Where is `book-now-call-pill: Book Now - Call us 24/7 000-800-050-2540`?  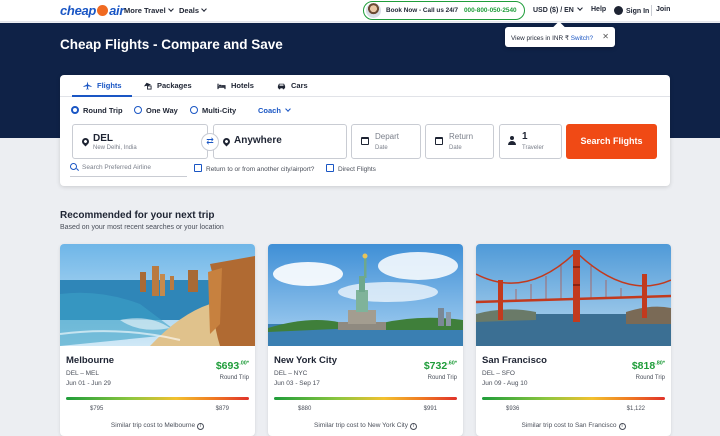 book-now-call-pill: Book Now - Call us 24/7 000-800-050-2540 is located at coordinates (444, 10).